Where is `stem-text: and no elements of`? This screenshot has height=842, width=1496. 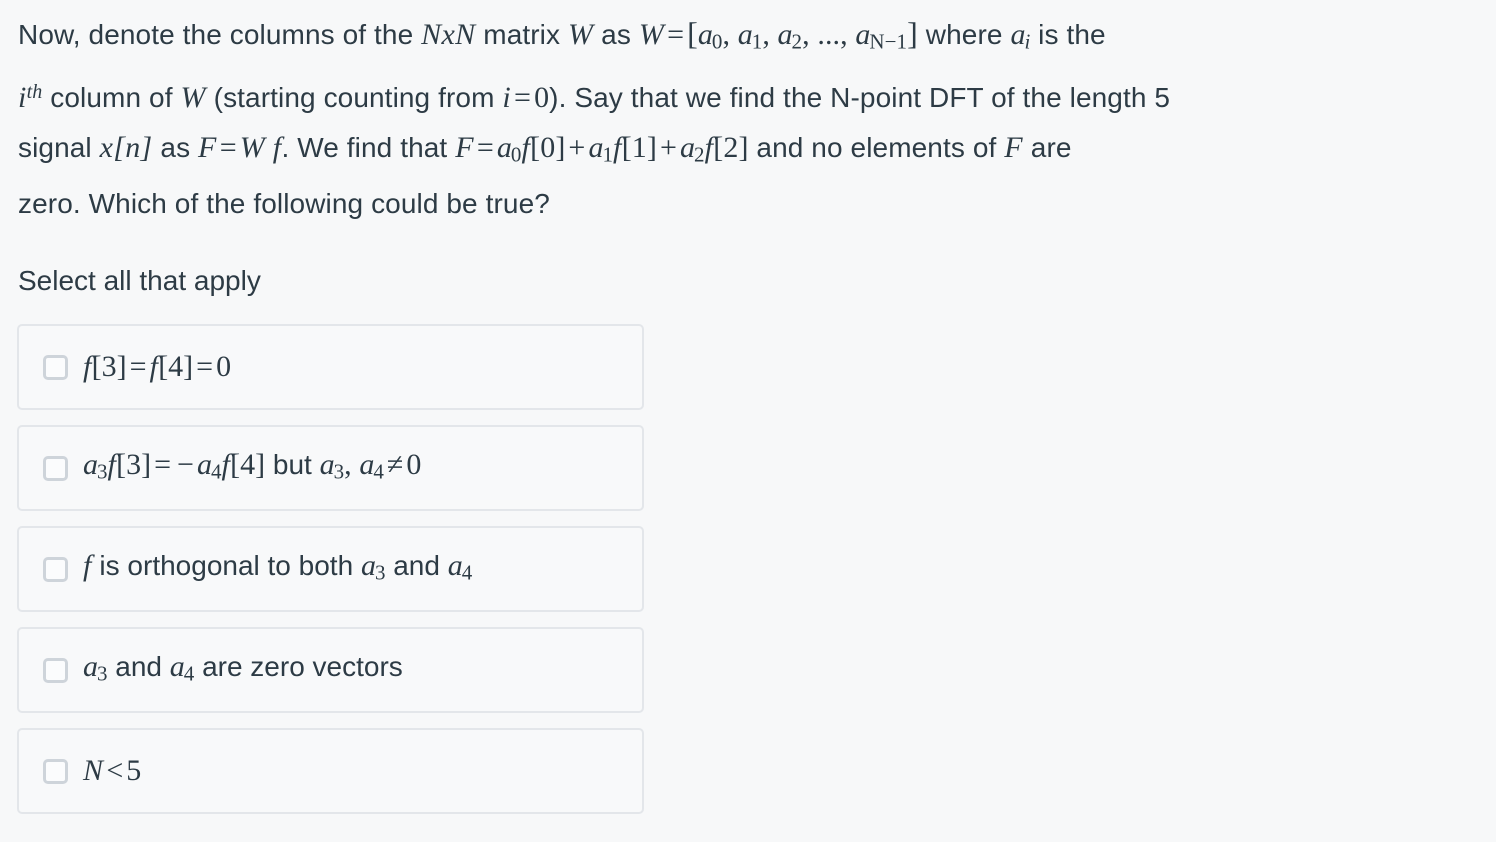 stem-text: and no elements of is located at coordinates (876, 147).